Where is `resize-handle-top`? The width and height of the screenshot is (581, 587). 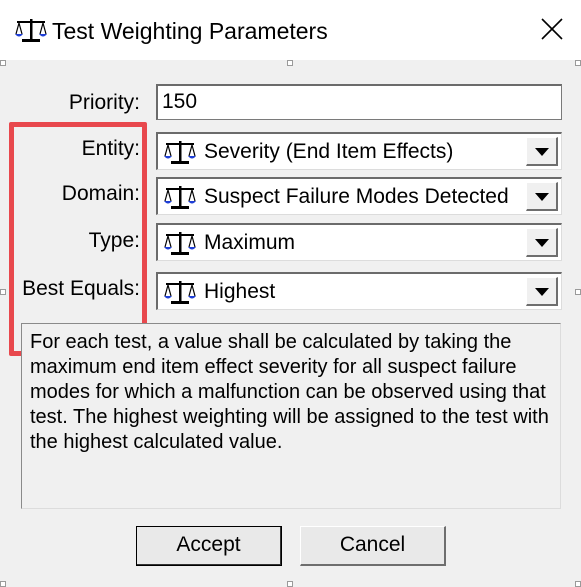
resize-handle-top is located at coordinates (290, 63).